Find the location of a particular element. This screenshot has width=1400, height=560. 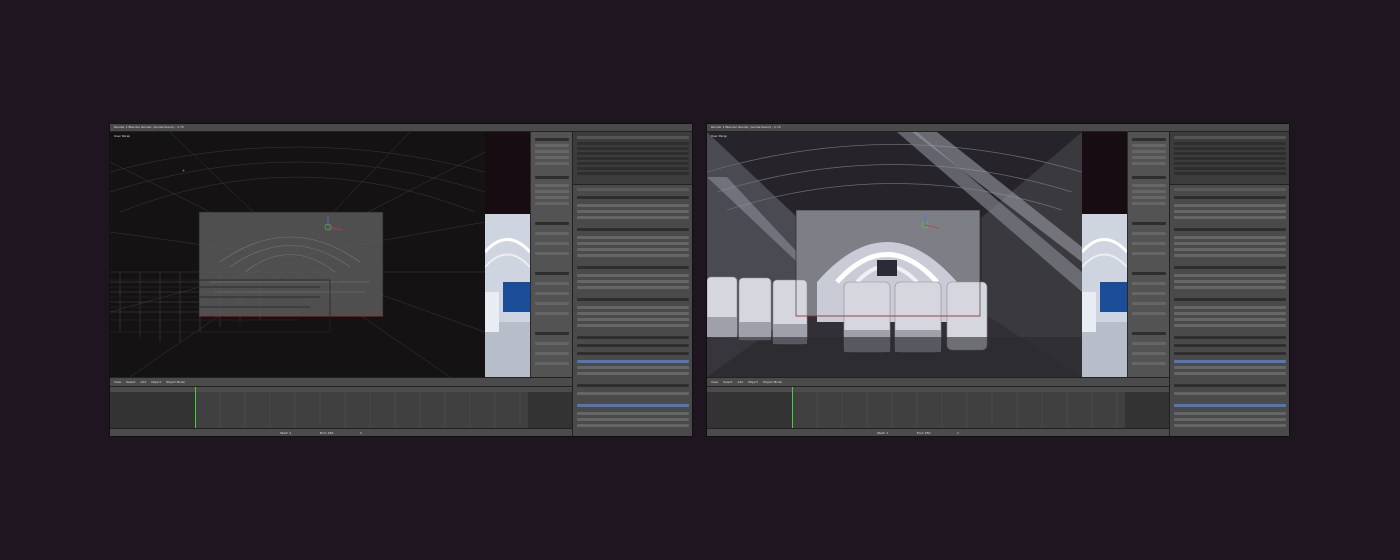

timeline-editor is located at coordinates (938, 407).